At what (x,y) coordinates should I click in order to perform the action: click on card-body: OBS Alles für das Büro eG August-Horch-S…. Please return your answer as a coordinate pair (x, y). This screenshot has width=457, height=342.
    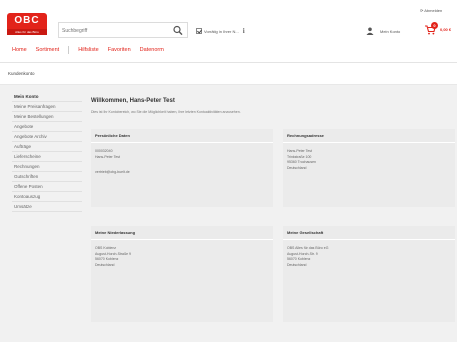
    Looking at the image, I should click on (369, 254).